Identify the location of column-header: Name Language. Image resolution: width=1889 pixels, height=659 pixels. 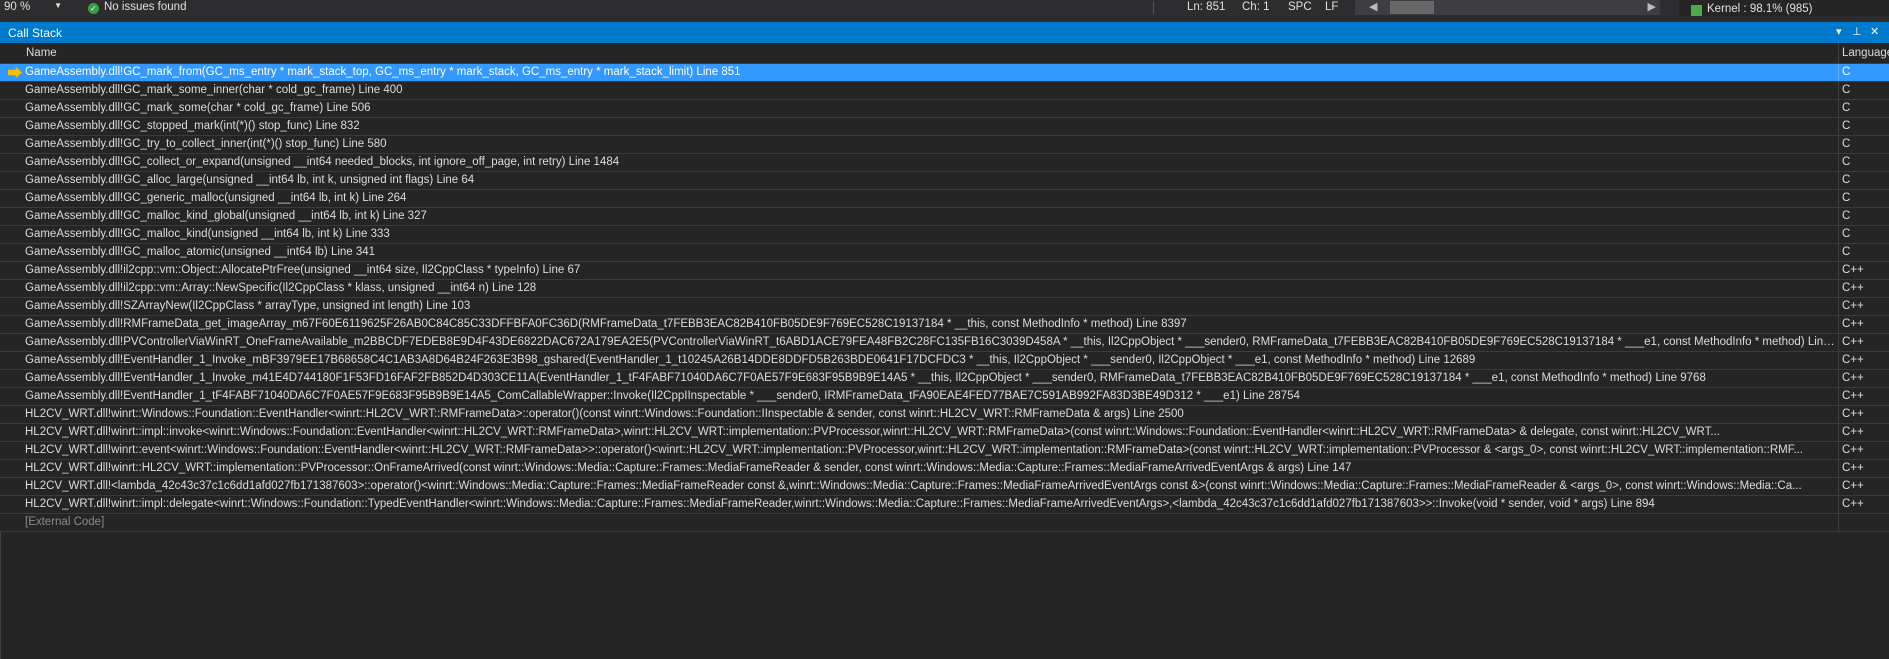
(944, 53).